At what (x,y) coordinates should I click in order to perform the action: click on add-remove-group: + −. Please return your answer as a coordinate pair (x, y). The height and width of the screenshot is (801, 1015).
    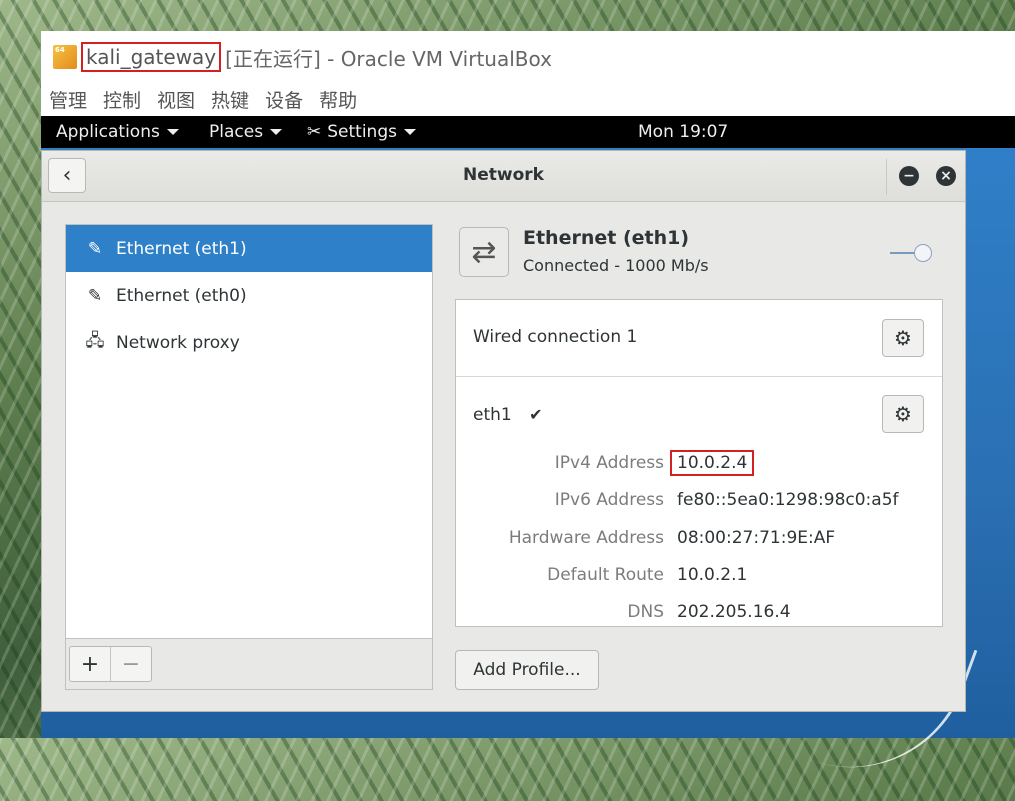
    Looking at the image, I should click on (110, 664).